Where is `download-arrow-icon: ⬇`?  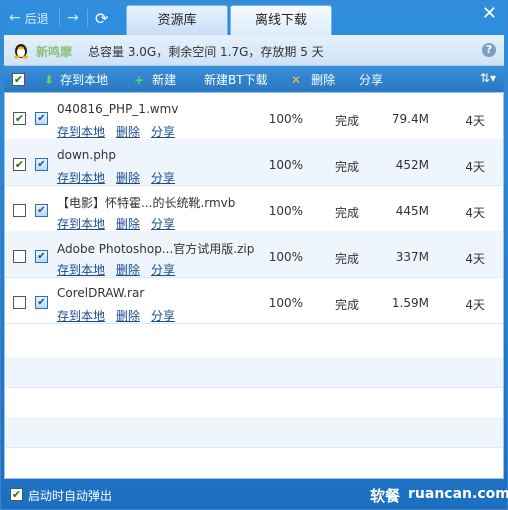
download-arrow-icon: ⬇ is located at coordinates (49, 79).